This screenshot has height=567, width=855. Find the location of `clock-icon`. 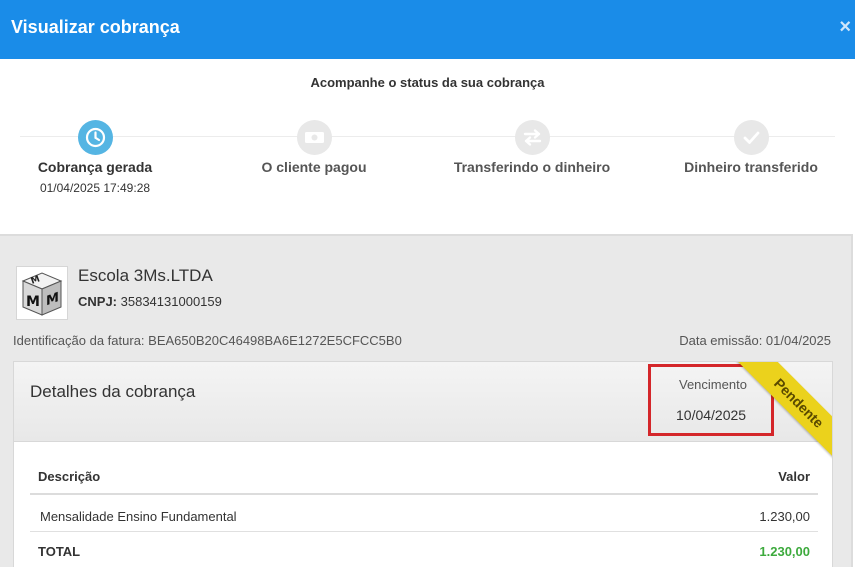

clock-icon is located at coordinates (95, 137).